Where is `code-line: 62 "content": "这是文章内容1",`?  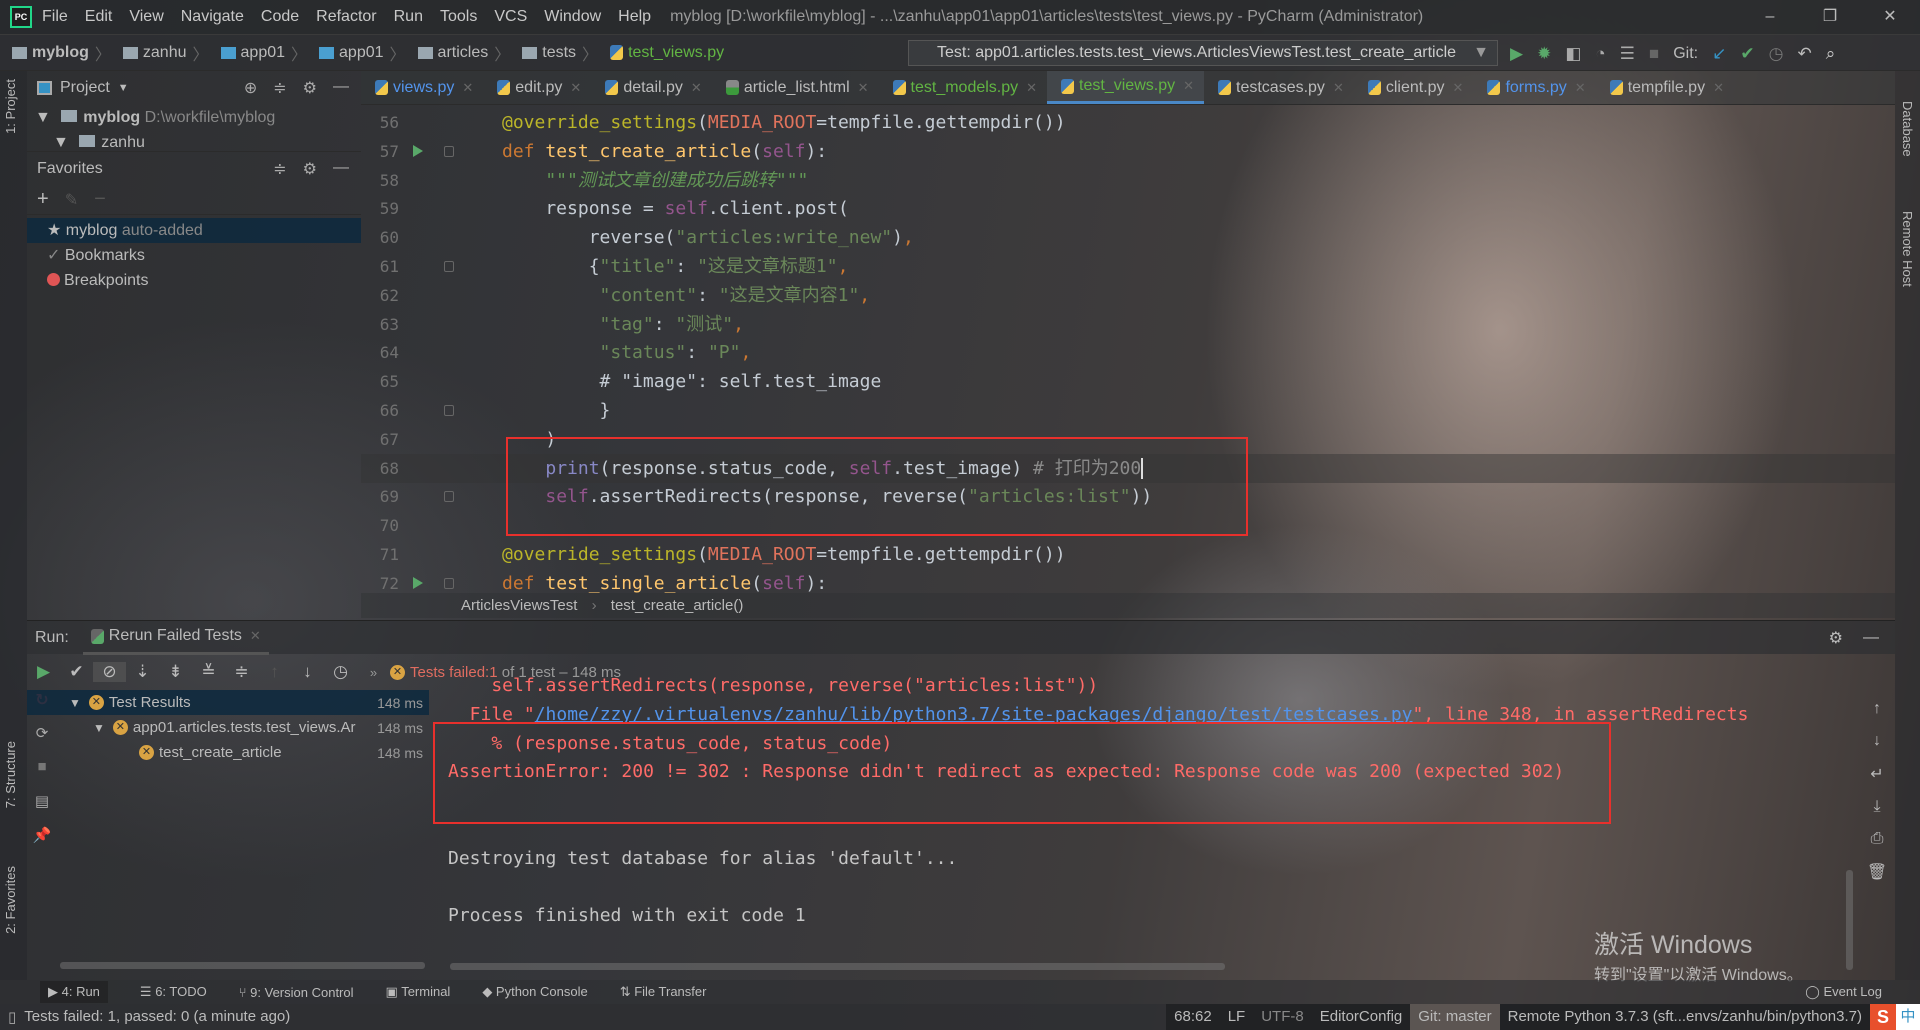
code-line: 62 "content": "这是文章内容1", is located at coordinates (1128, 295).